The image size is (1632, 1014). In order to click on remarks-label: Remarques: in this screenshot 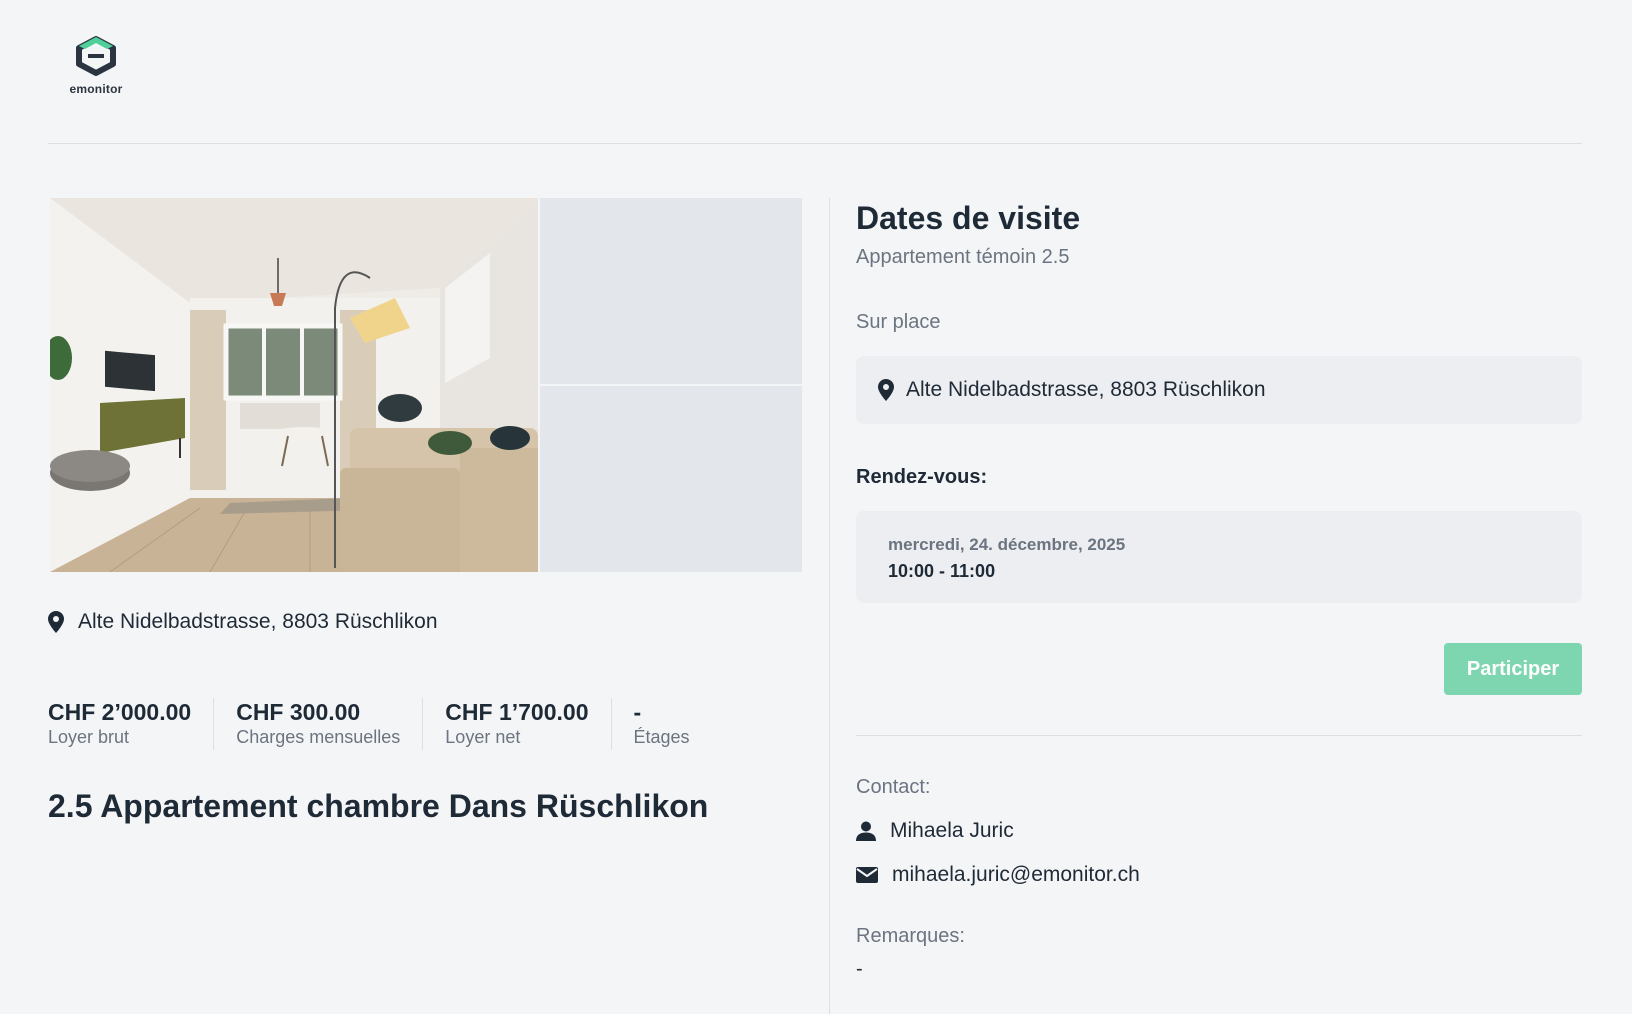, I will do `click(910, 936)`.